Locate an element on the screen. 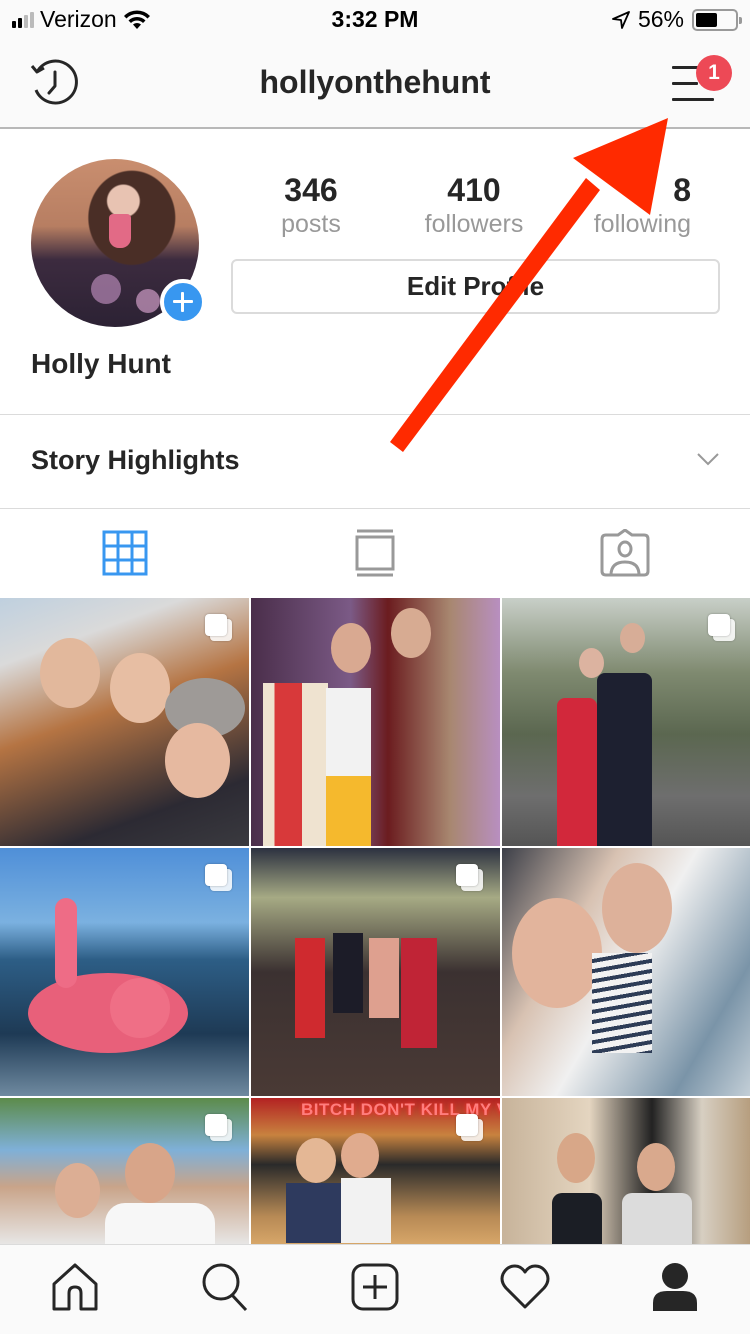 The height and width of the screenshot is (1334, 750). profile-view-tabs is located at coordinates (375, 553).